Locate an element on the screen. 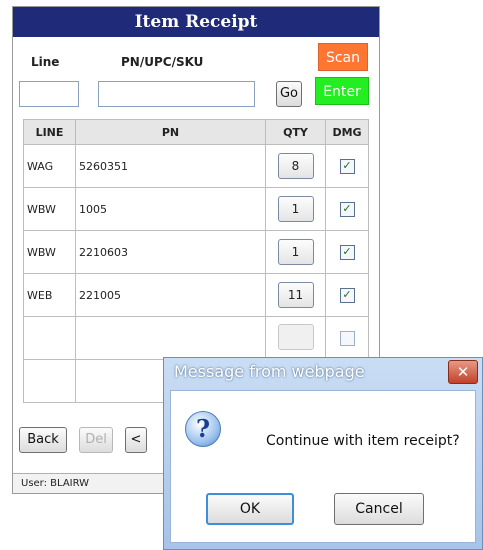 This screenshot has height=550, width=483. delete-button: Del is located at coordinates (96, 440).